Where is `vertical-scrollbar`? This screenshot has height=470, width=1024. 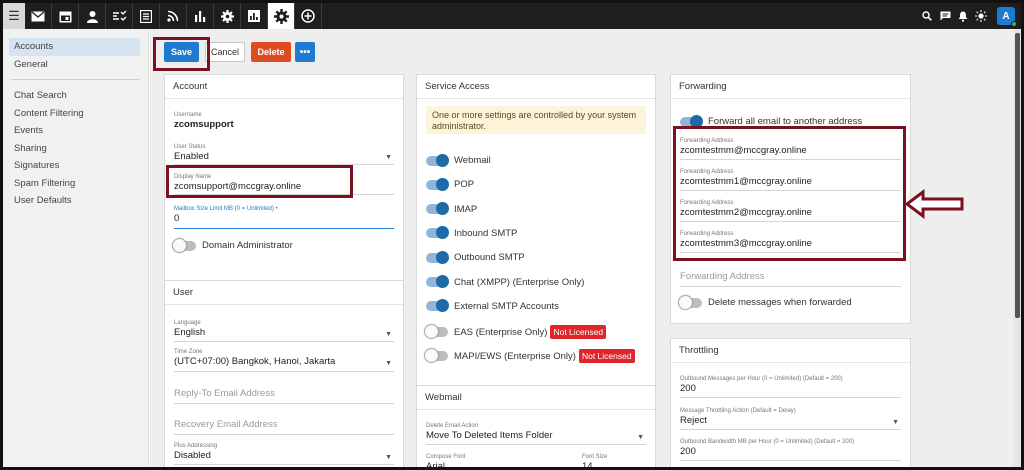 vertical-scrollbar is located at coordinates (1017, 248).